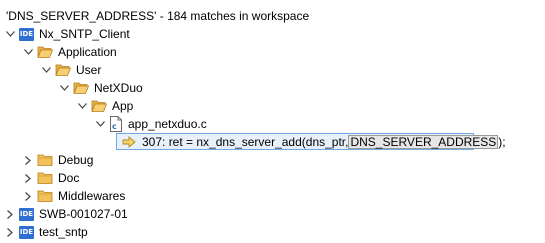 Image resolution: width=545 pixels, height=243 pixels. I want to click on tree-item-label: App, so click(123, 106).